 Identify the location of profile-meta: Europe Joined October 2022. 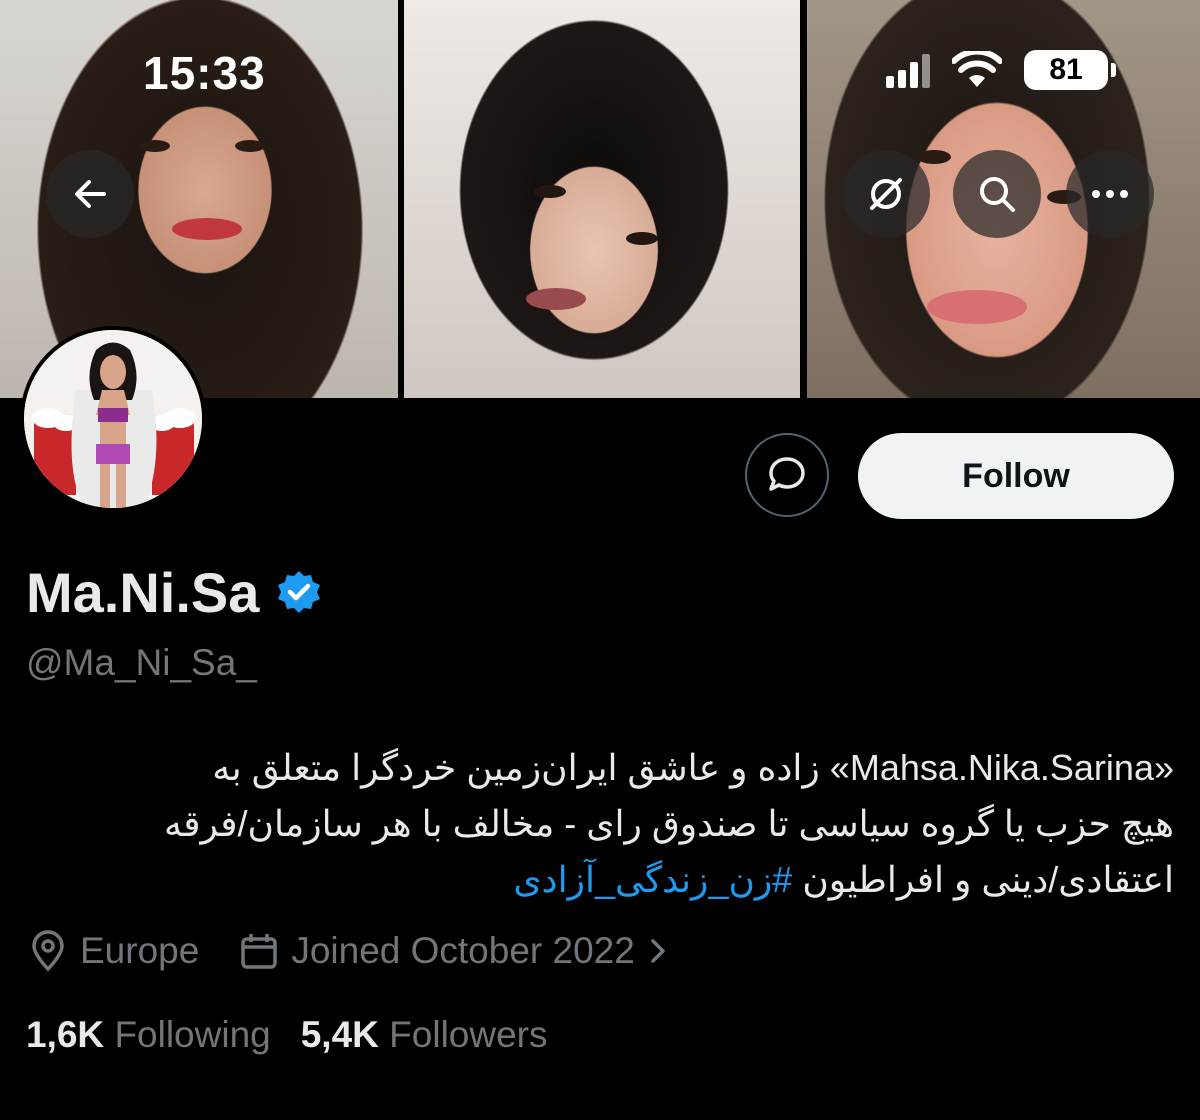
(348, 951).